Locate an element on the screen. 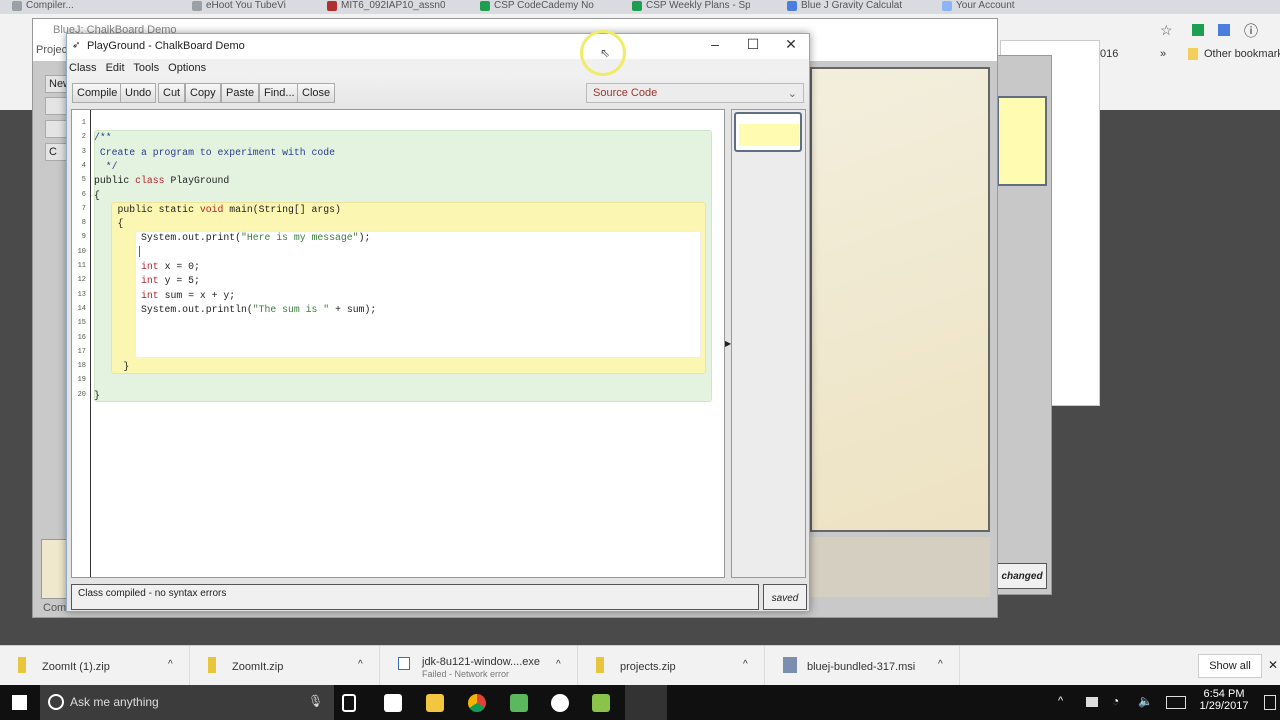 The image size is (1280, 720). code-token: sum = x + y; is located at coordinates (200, 295).